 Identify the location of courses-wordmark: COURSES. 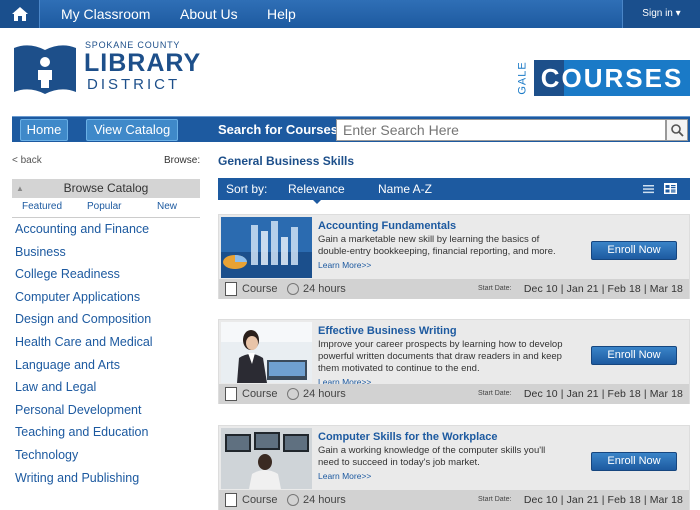
(612, 78).